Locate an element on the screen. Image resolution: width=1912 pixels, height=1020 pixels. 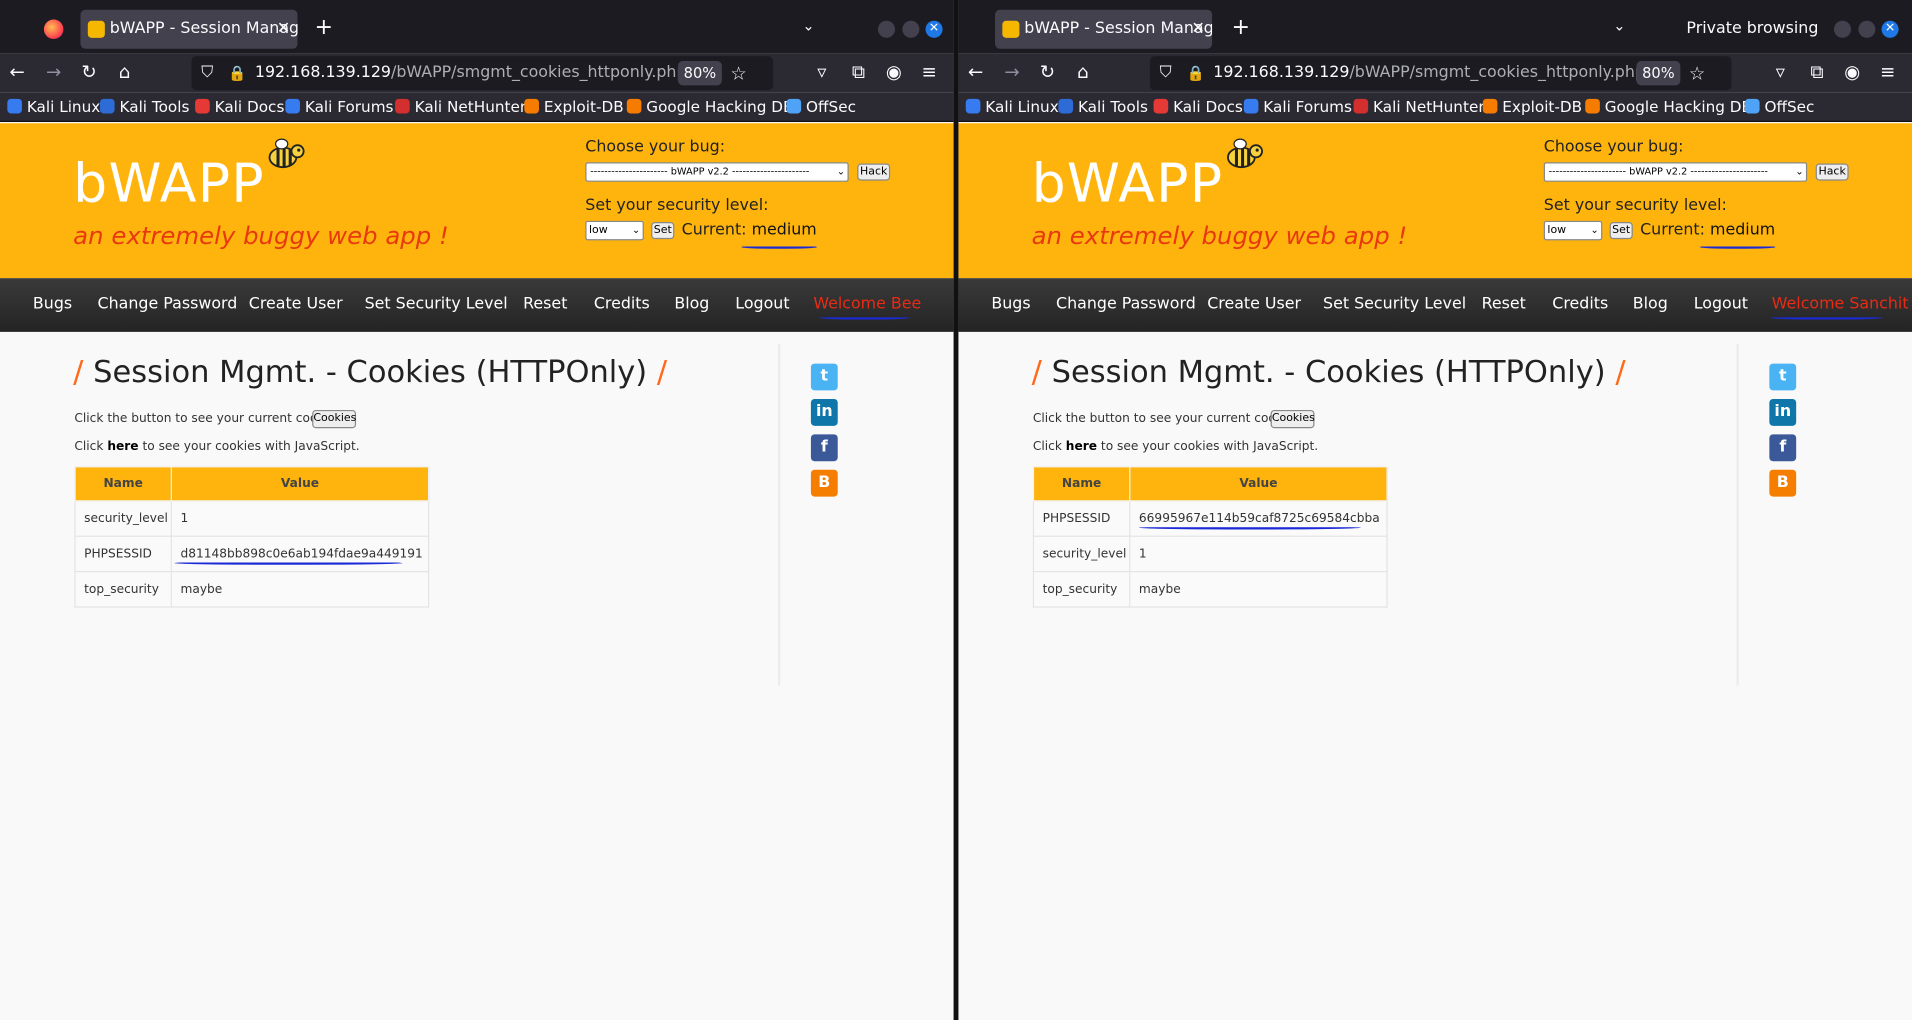
welcome-user-link: Welcome Sanchit is located at coordinates (1840, 304).